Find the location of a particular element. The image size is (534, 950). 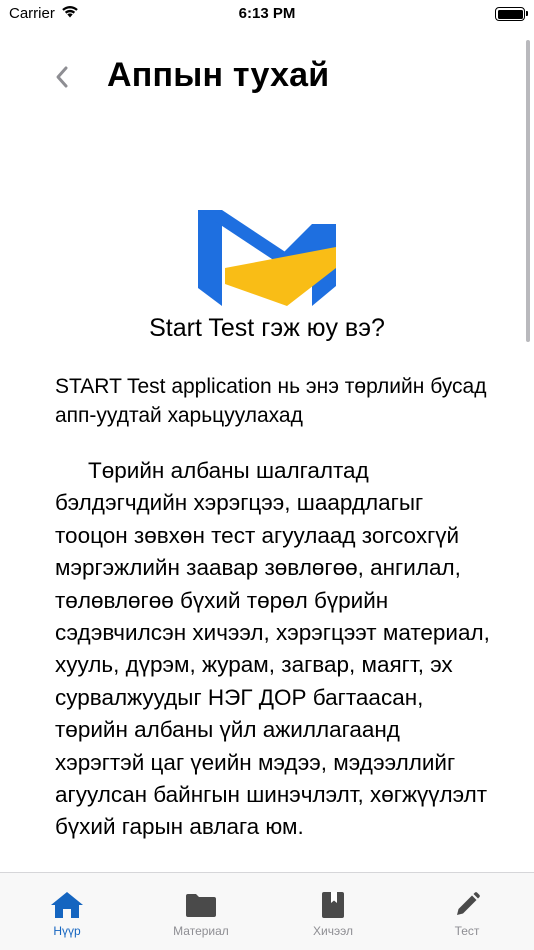

status-time: 6:13 PM is located at coordinates (267, 13).